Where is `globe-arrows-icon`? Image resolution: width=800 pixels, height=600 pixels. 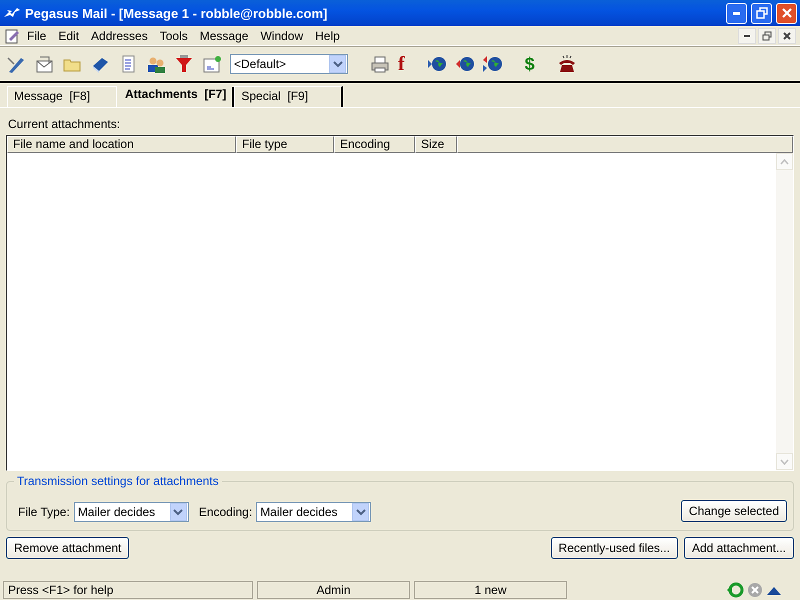
globe-arrows-icon is located at coordinates (492, 64).